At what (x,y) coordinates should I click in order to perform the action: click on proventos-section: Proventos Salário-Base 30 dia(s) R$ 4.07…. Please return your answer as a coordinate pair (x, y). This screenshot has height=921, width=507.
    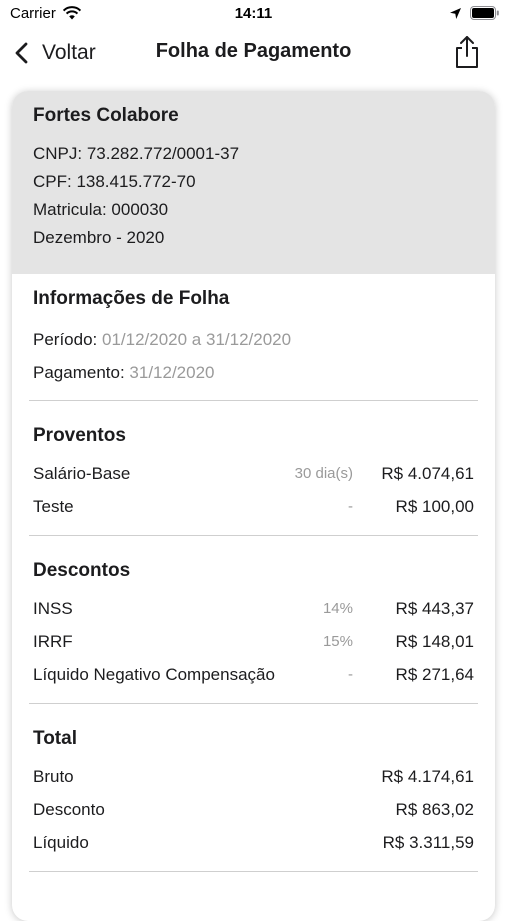
    Looking at the image, I should click on (253, 462).